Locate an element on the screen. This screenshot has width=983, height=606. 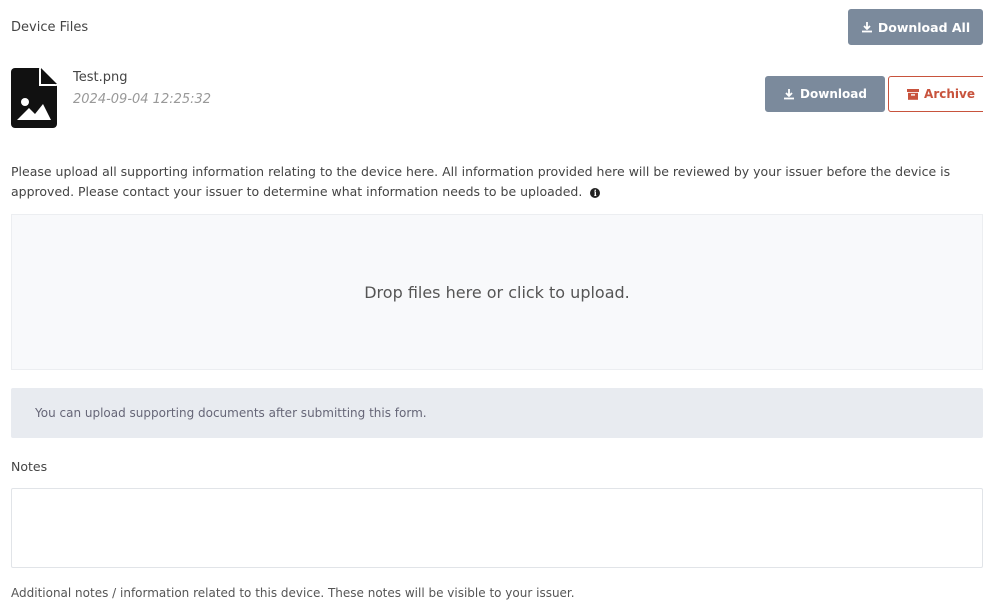
download-label: Download is located at coordinates (833, 94).